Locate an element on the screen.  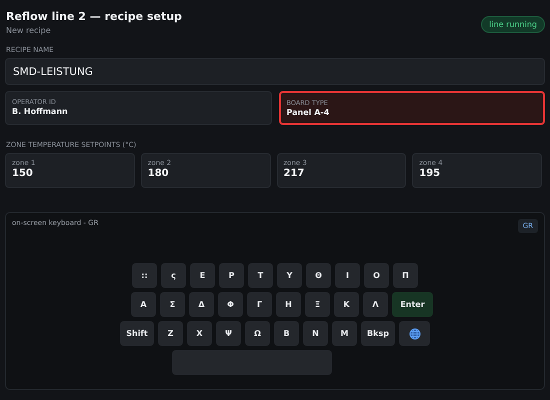
key: Α is located at coordinates (143, 304).